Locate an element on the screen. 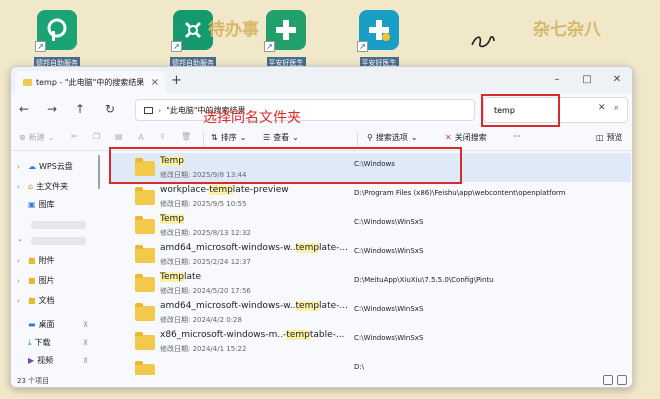 The height and width of the screenshot is (399, 660). sidebar-item-documents: › ■ 文档 is located at coordinates (36, 300).